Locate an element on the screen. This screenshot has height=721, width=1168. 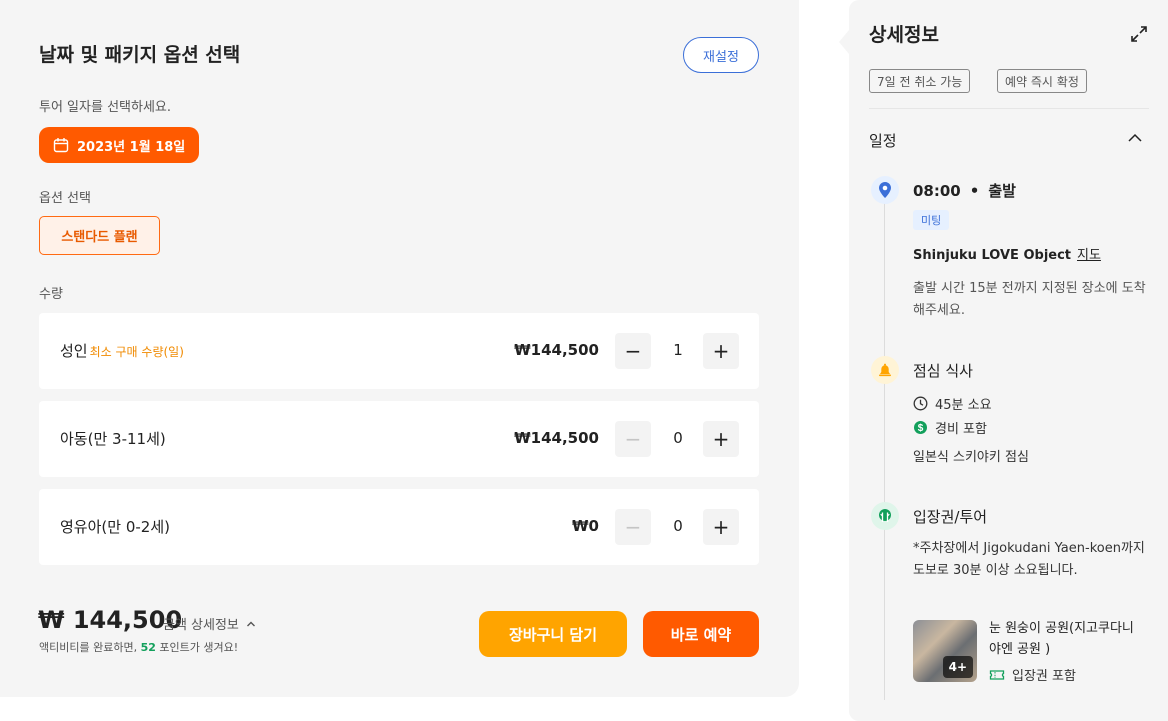
included-line: 입장권 포함 is located at coordinates (1032, 674).